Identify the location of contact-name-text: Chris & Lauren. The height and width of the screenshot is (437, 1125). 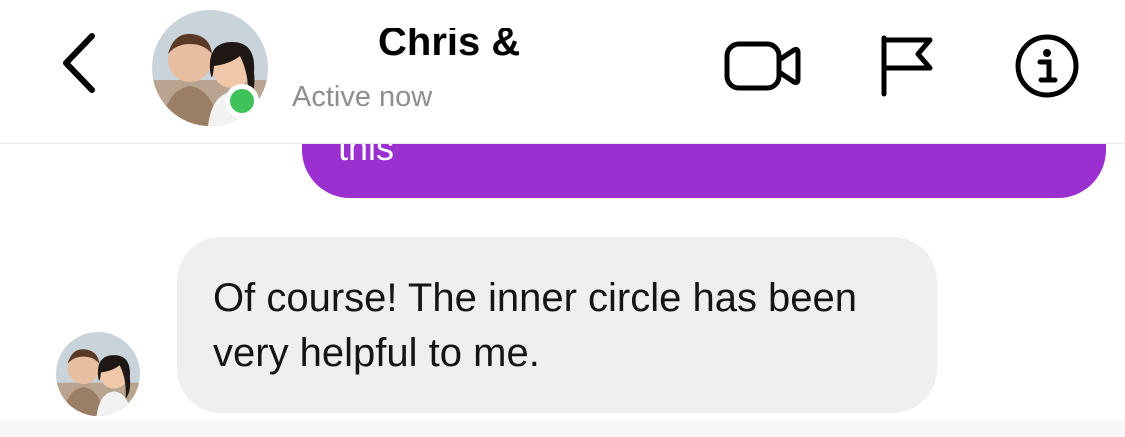
(453, 46).